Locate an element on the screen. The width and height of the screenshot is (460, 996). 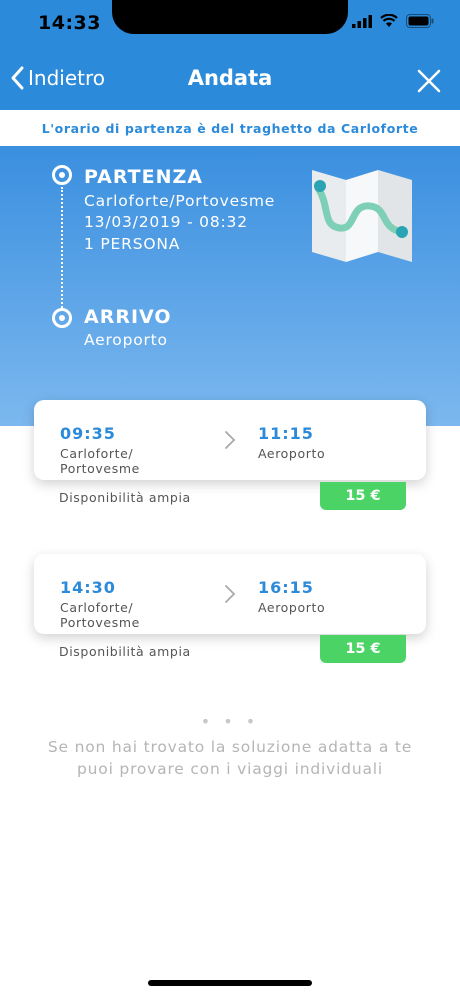
route-line is located at coordinates (62, 249).